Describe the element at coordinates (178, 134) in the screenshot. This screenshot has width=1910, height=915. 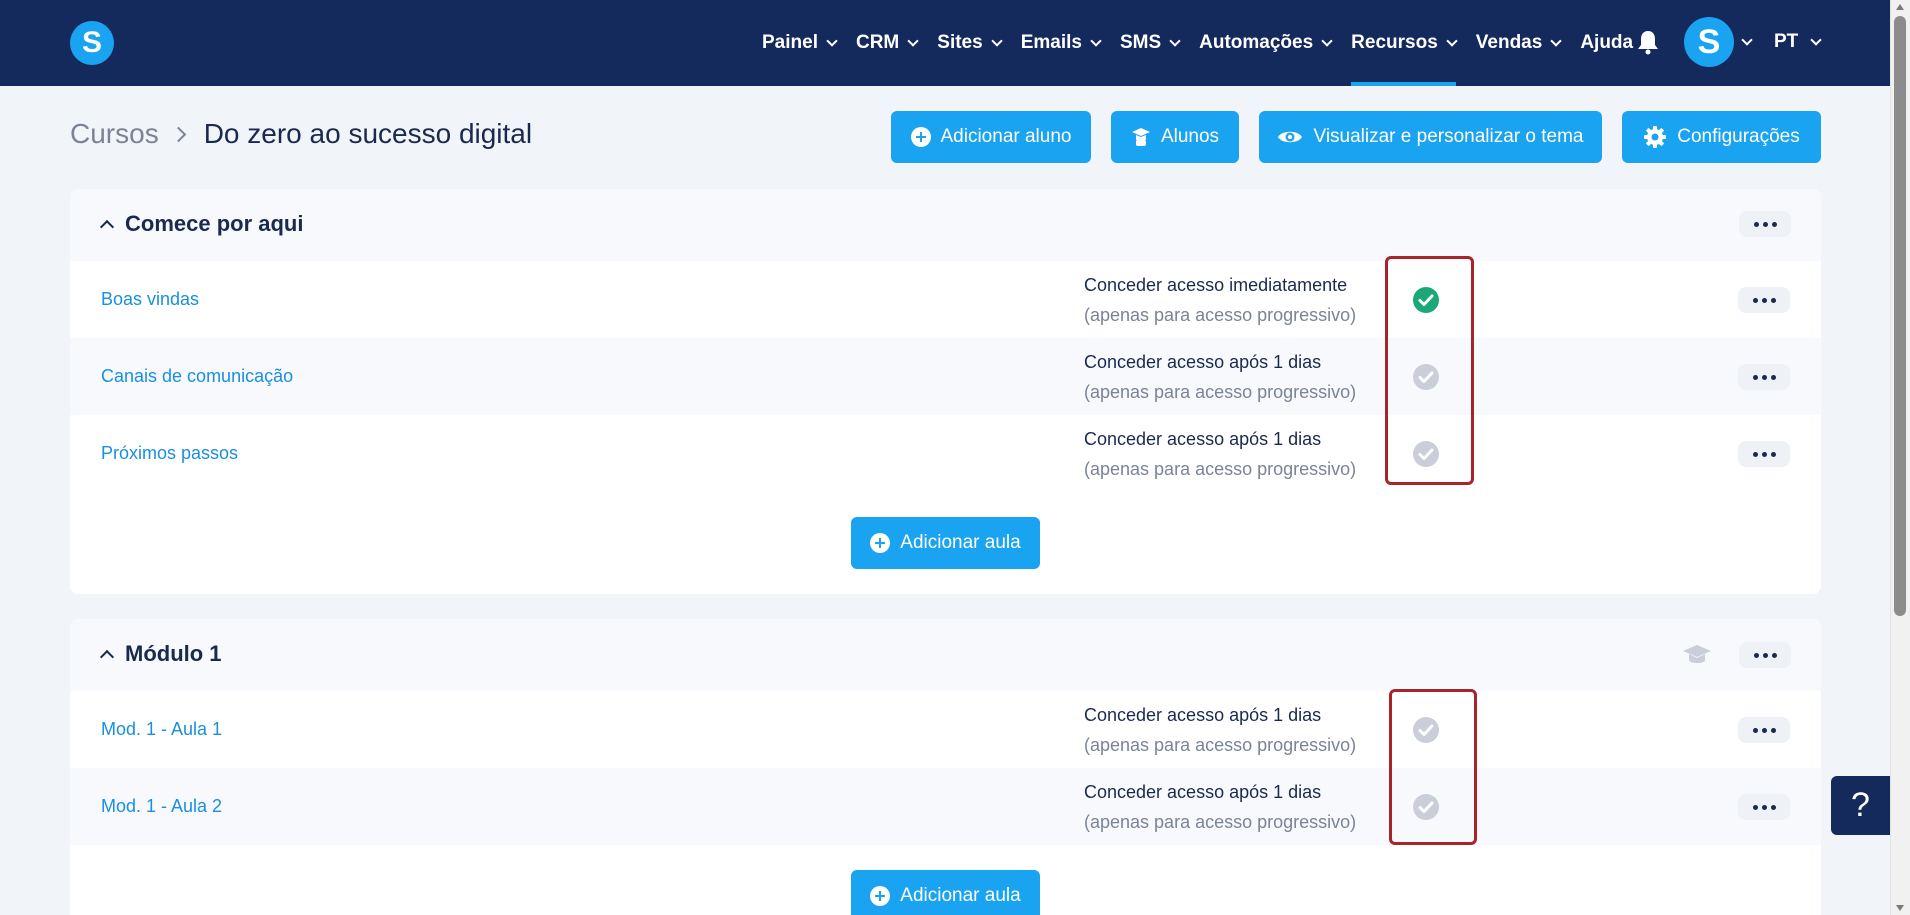
I see `chevron-right-icon` at that location.